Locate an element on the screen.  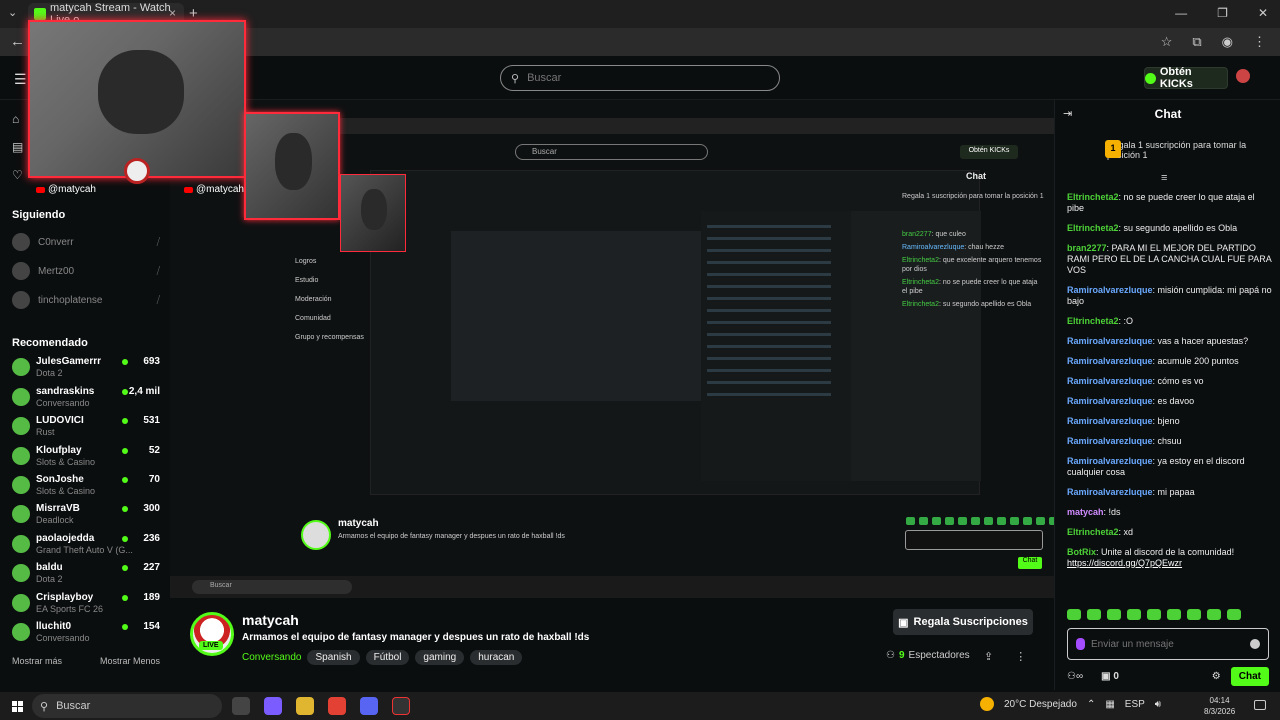
windows-start-icon is located at coordinates (17, 706).